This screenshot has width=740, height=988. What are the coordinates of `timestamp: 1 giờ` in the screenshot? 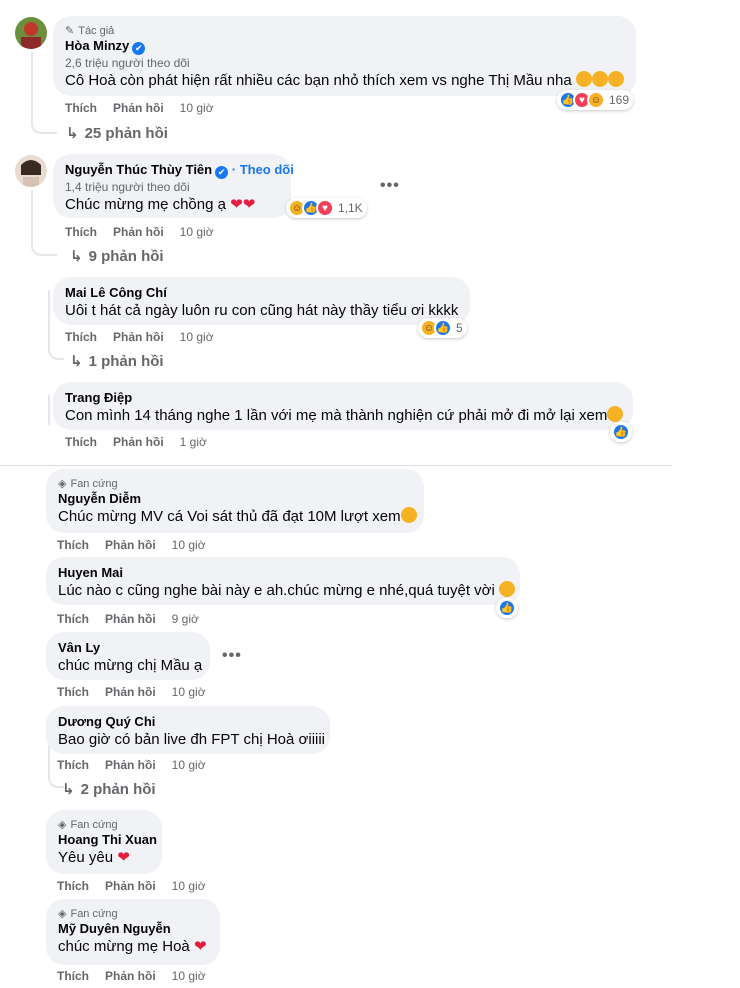 It's located at (193, 442).